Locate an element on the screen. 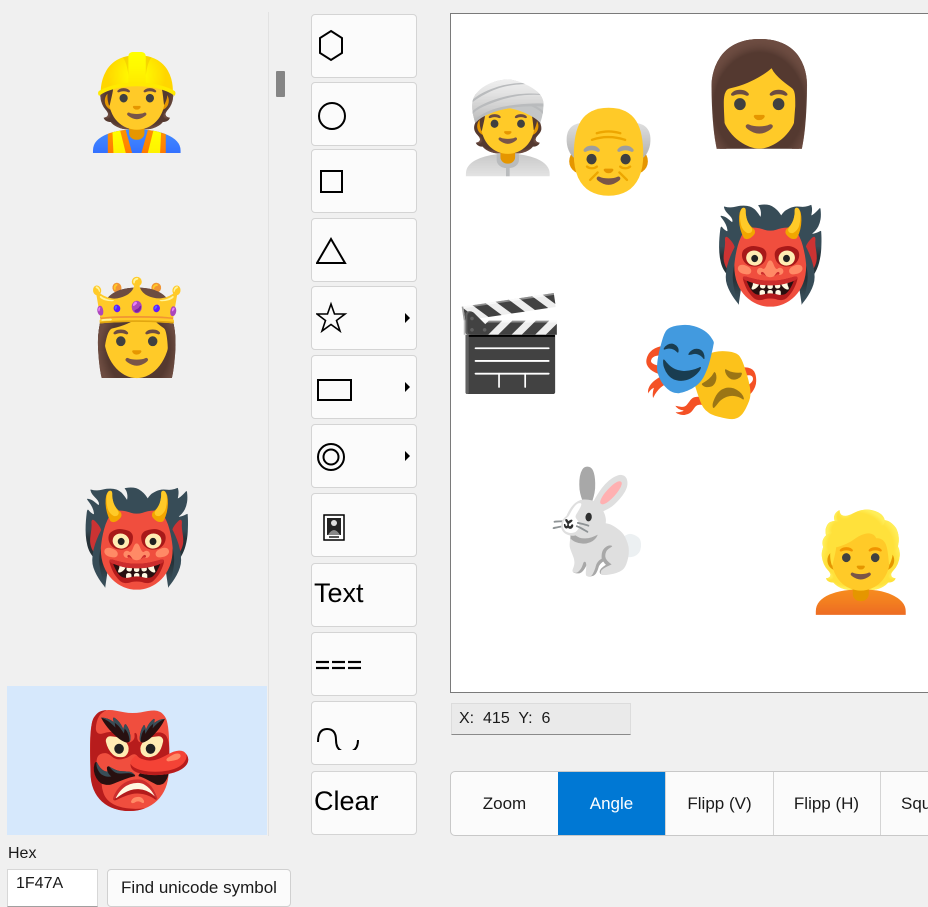 The image size is (928, 907). coordinates-readout: X: 415 Y: 6 is located at coordinates (541, 719).